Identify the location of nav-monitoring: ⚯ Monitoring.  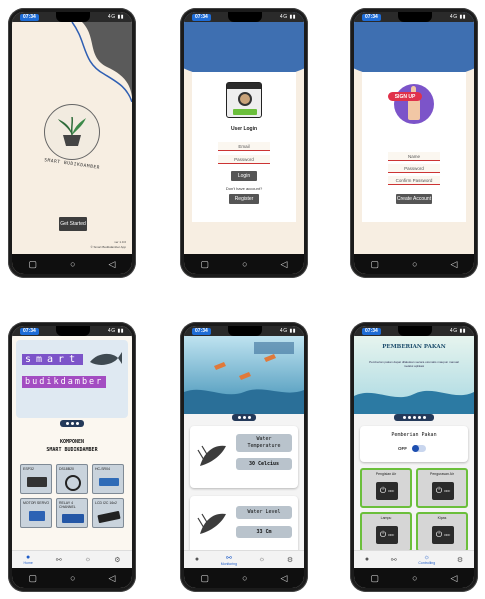
(229, 560).